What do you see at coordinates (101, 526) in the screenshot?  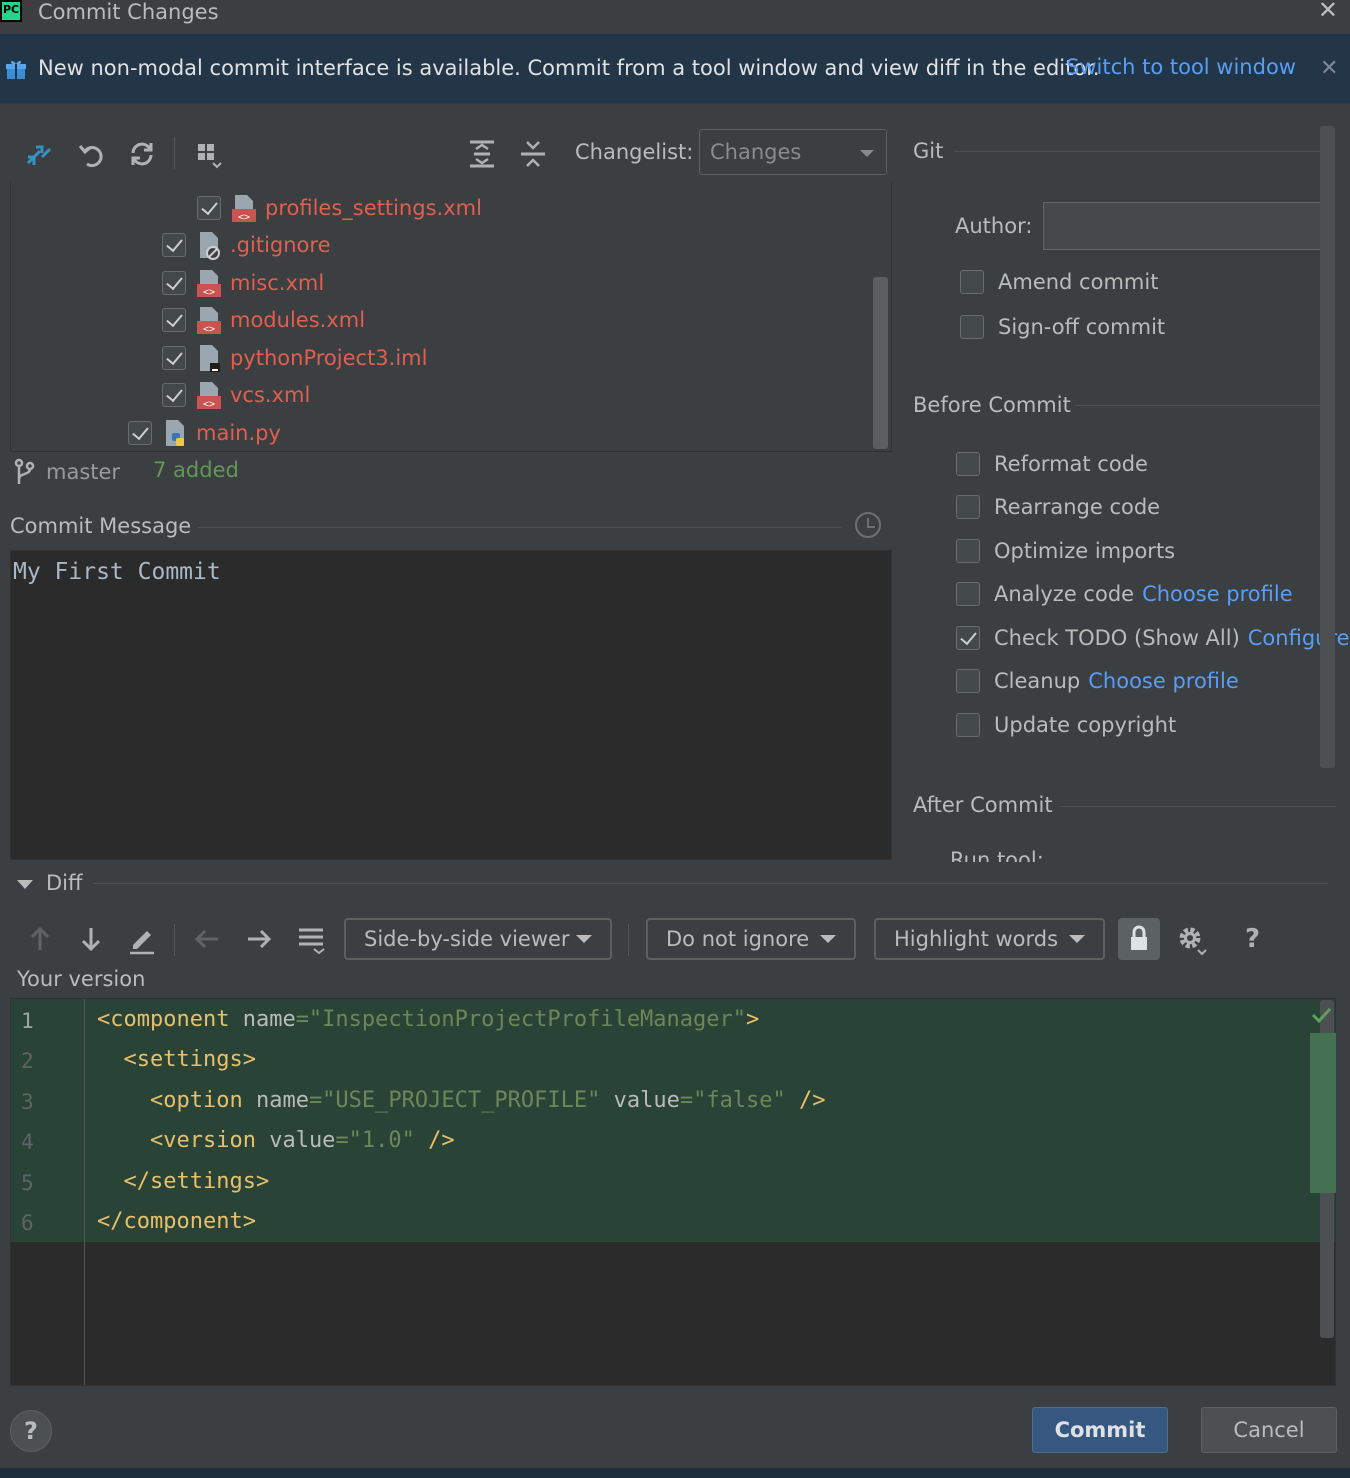 I see `commit-message-title: Commit Message` at bounding box center [101, 526].